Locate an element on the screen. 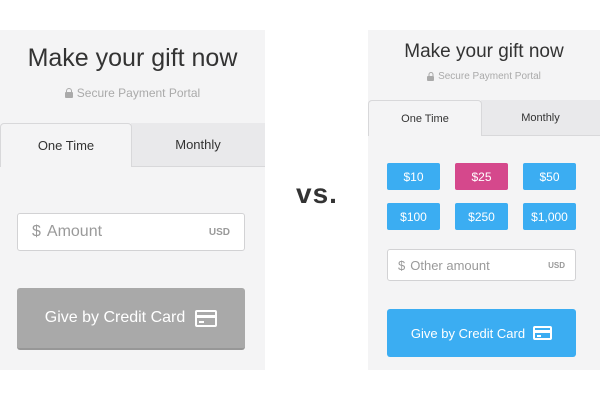 The height and width of the screenshot is (400, 600). amount-input: $ Amount USD is located at coordinates (131, 232).